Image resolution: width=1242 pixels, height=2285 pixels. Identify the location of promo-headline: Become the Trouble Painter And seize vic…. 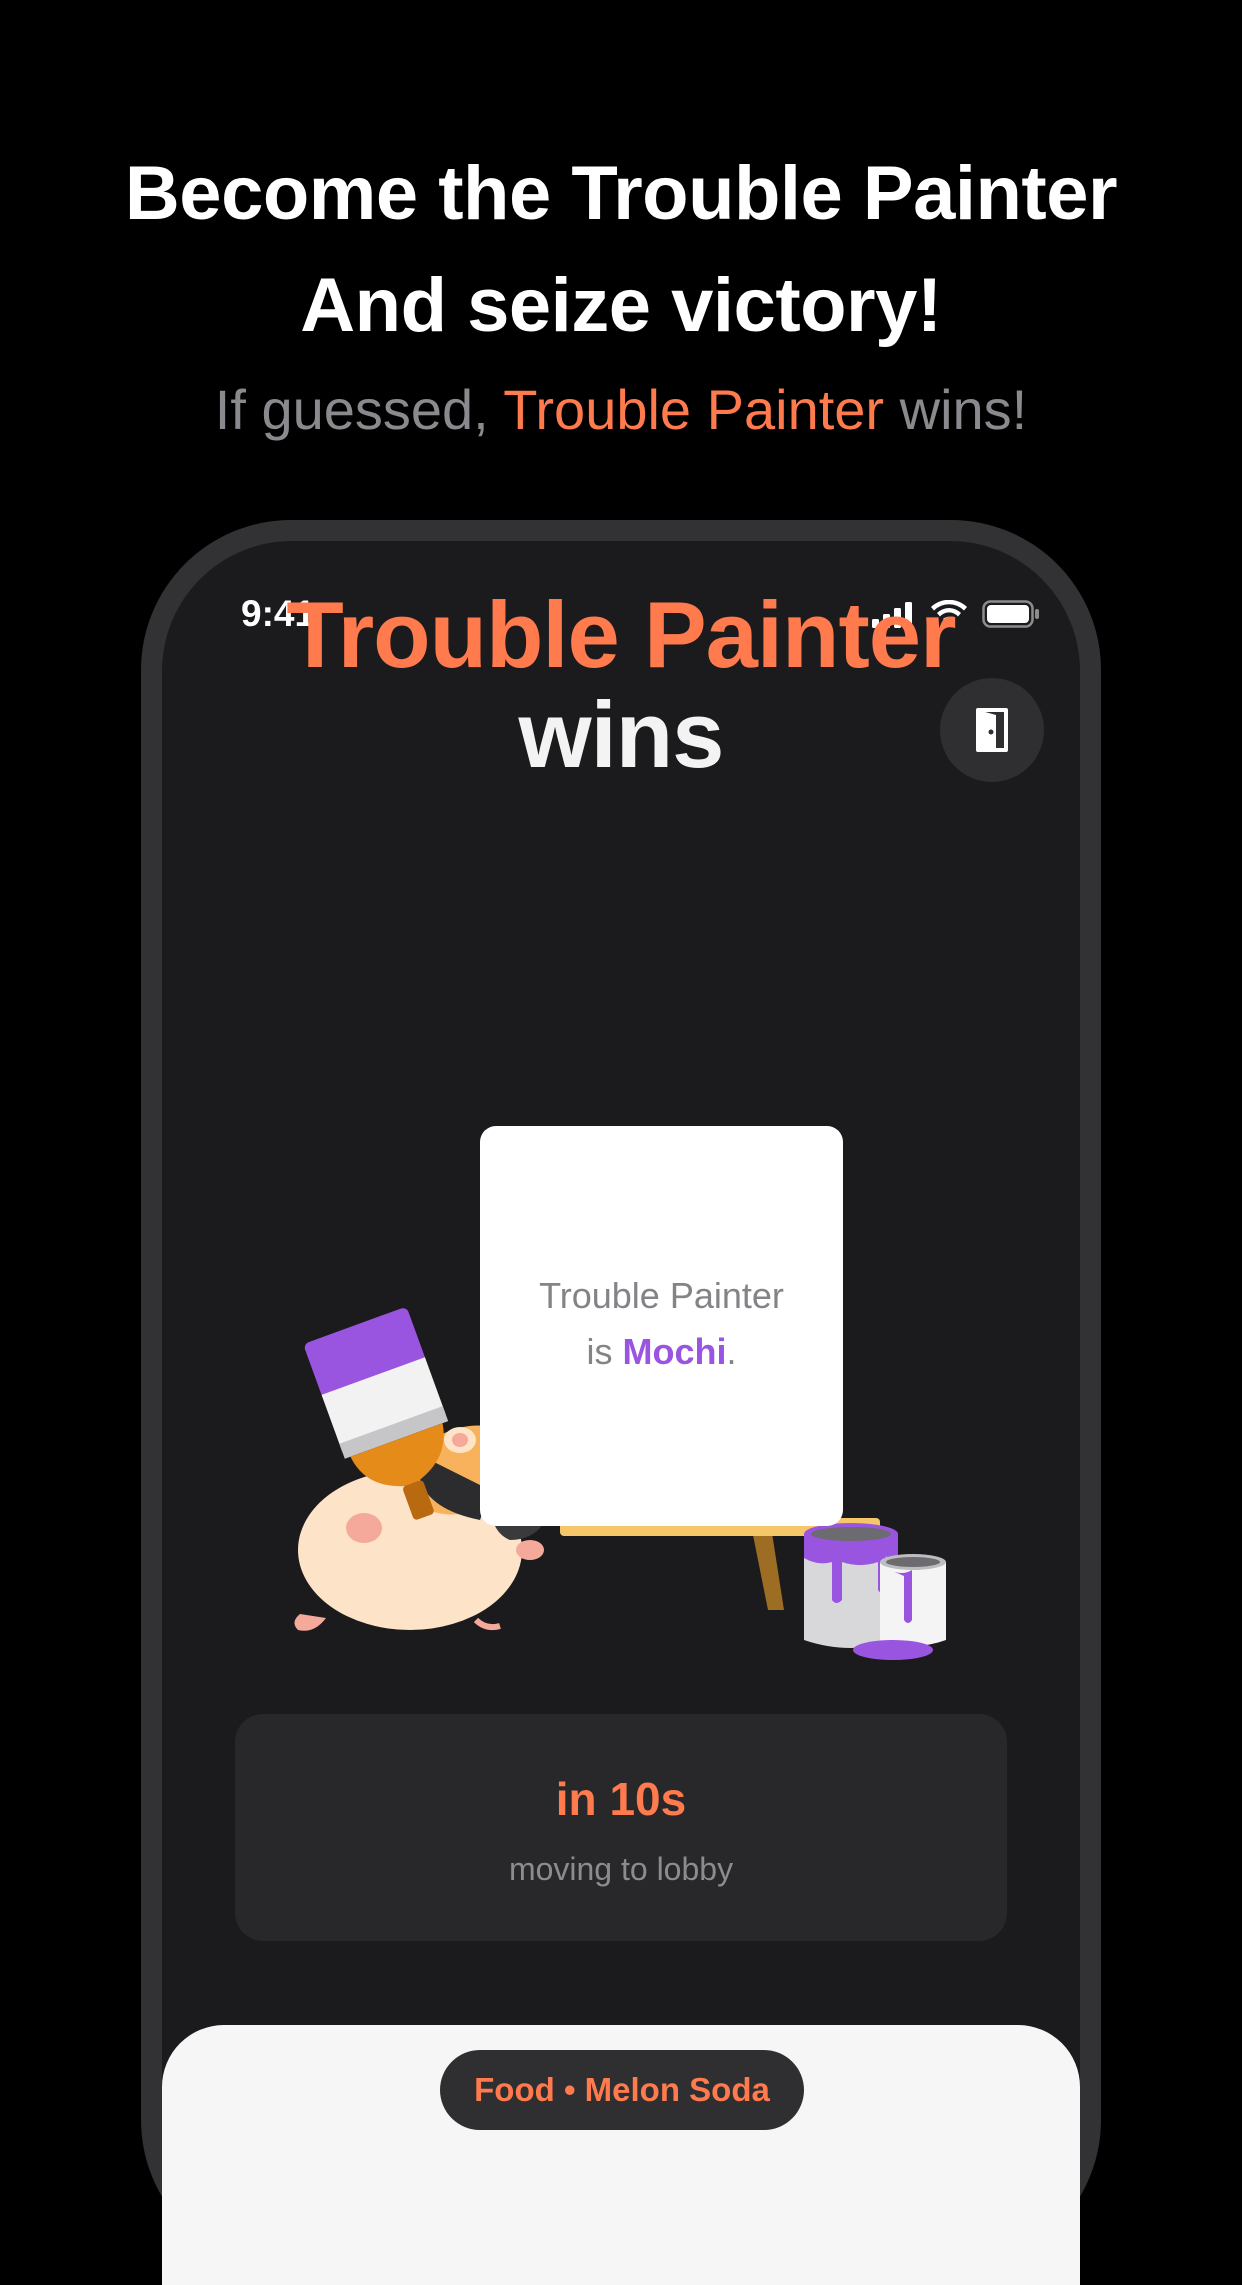
(621, 250).